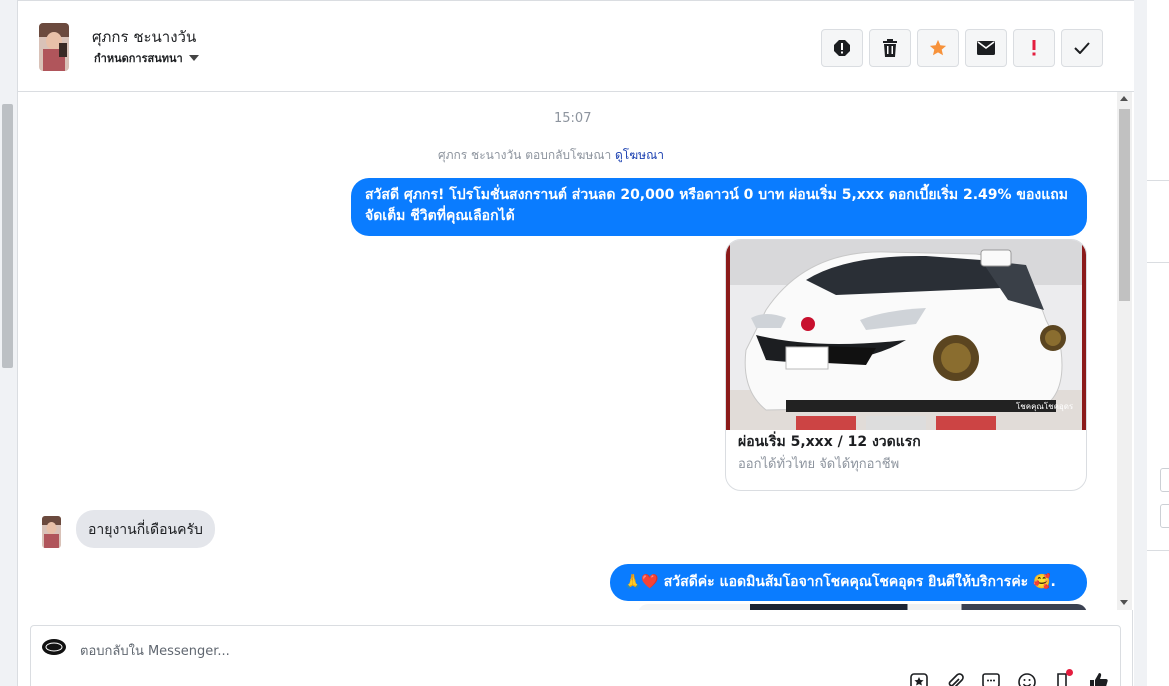 This screenshot has height=686, width=1169. Describe the element at coordinates (1027, 679) in the screenshot. I see `emoji-icon` at that location.